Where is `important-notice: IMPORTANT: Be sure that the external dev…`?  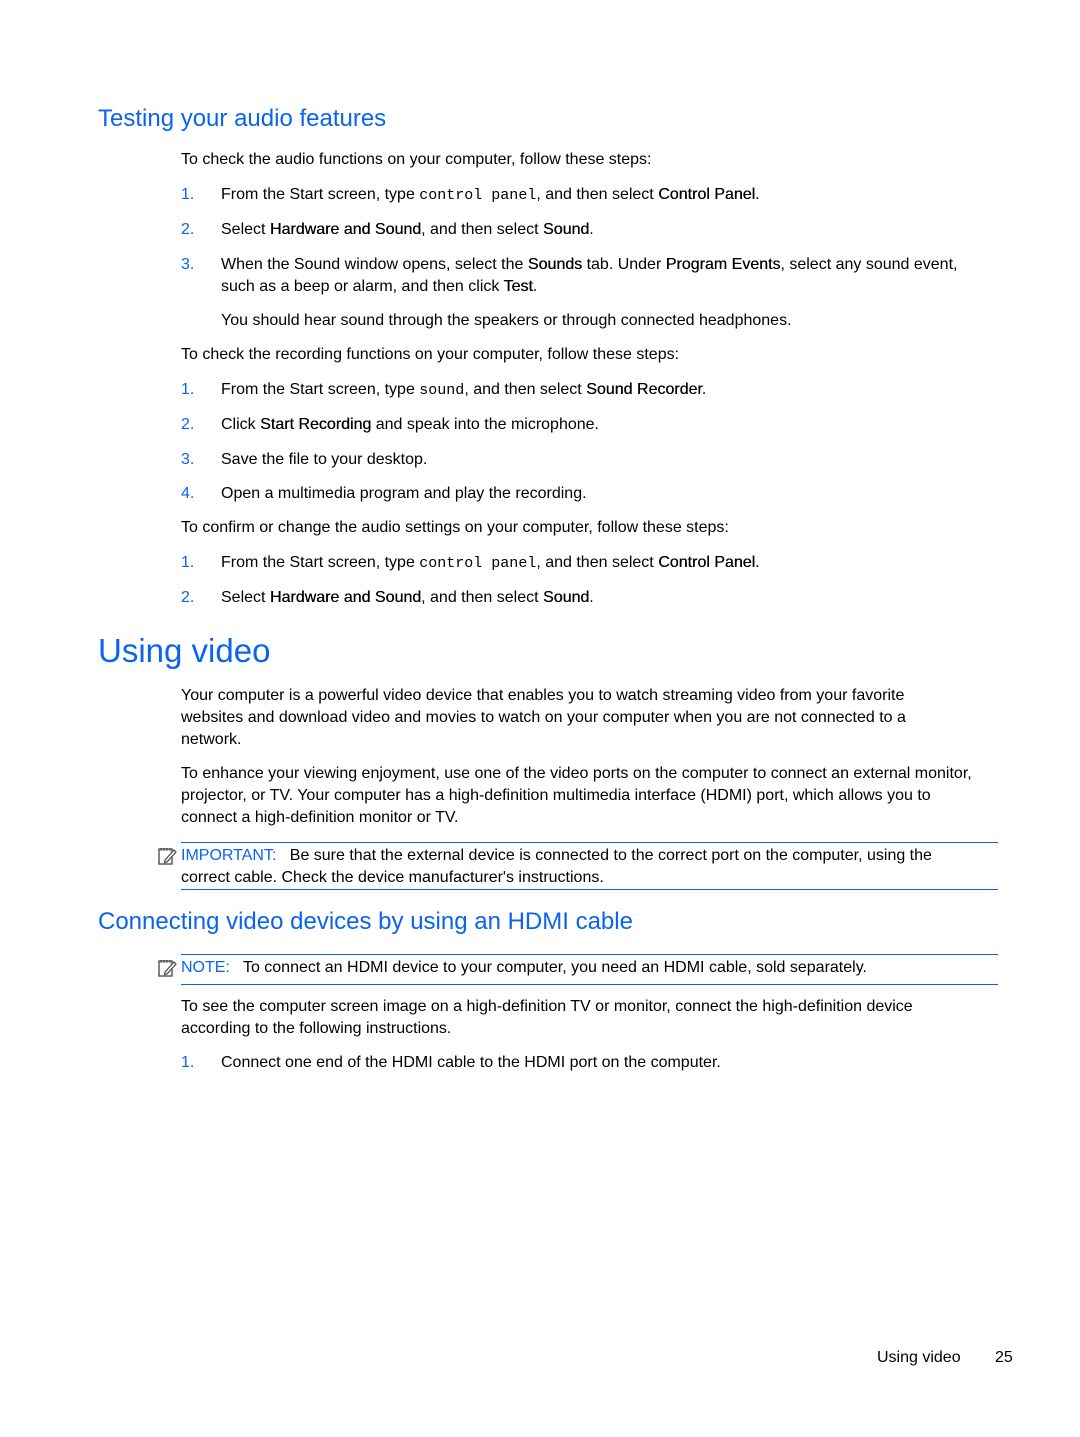
important-notice: IMPORTANT: Be sure that the external dev… is located at coordinates (581, 867).